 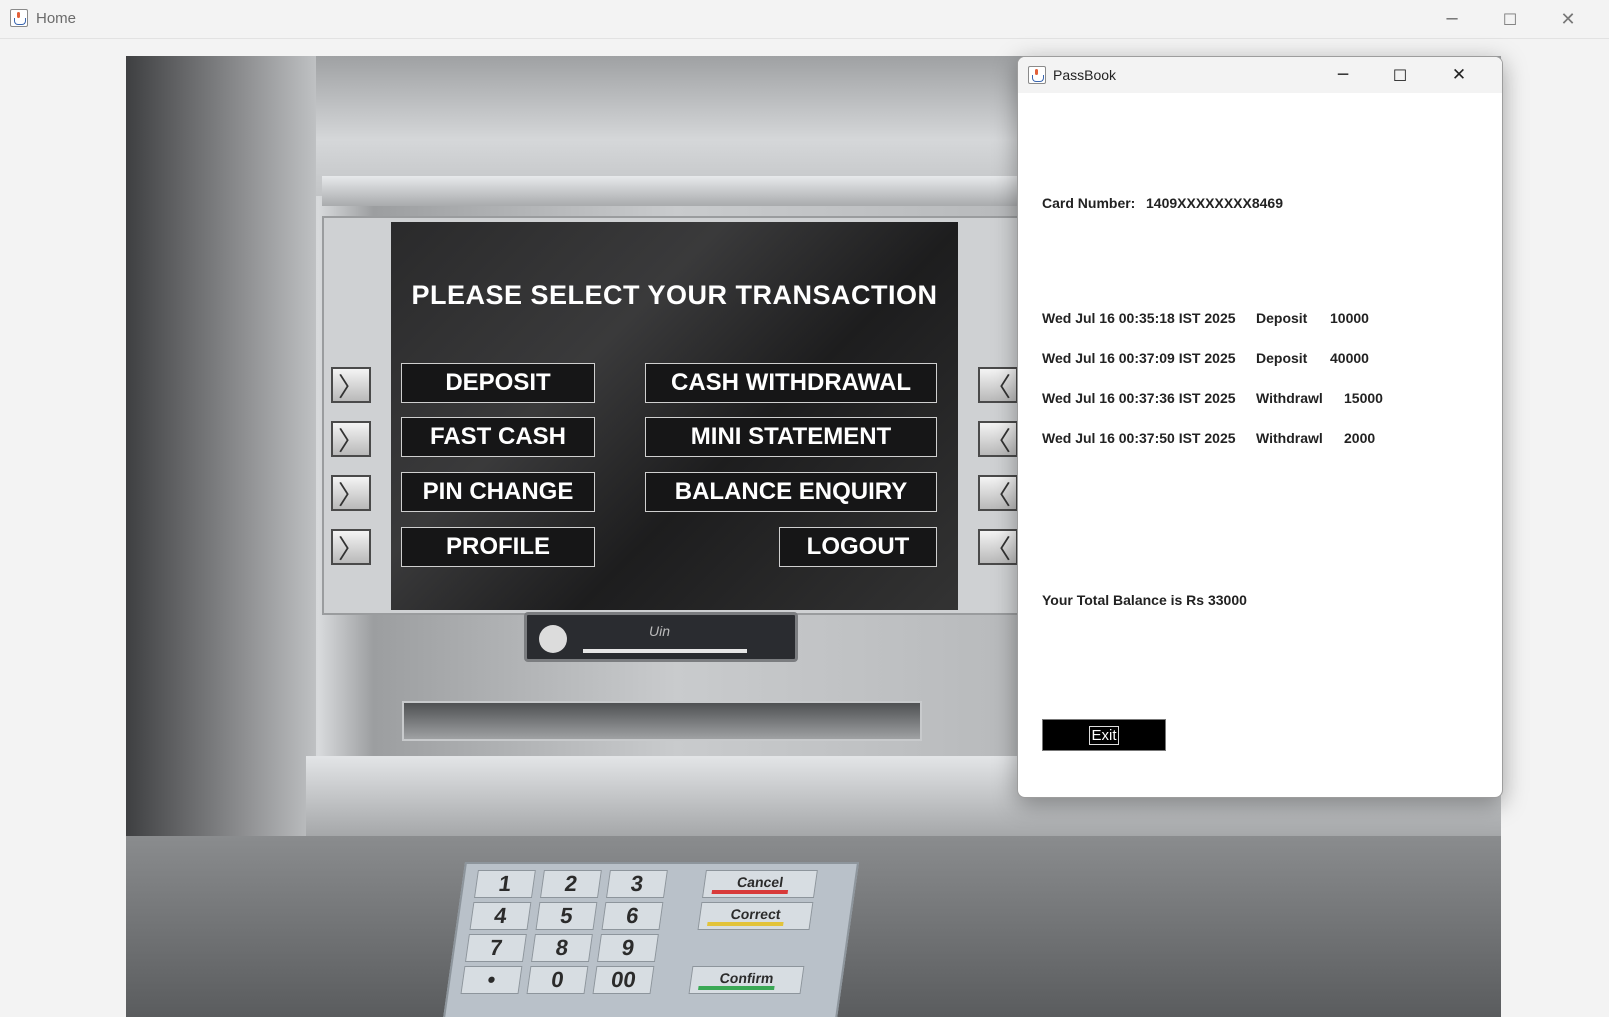 I want to click on fast-cash-button: FAST CASH, so click(x=498, y=437).